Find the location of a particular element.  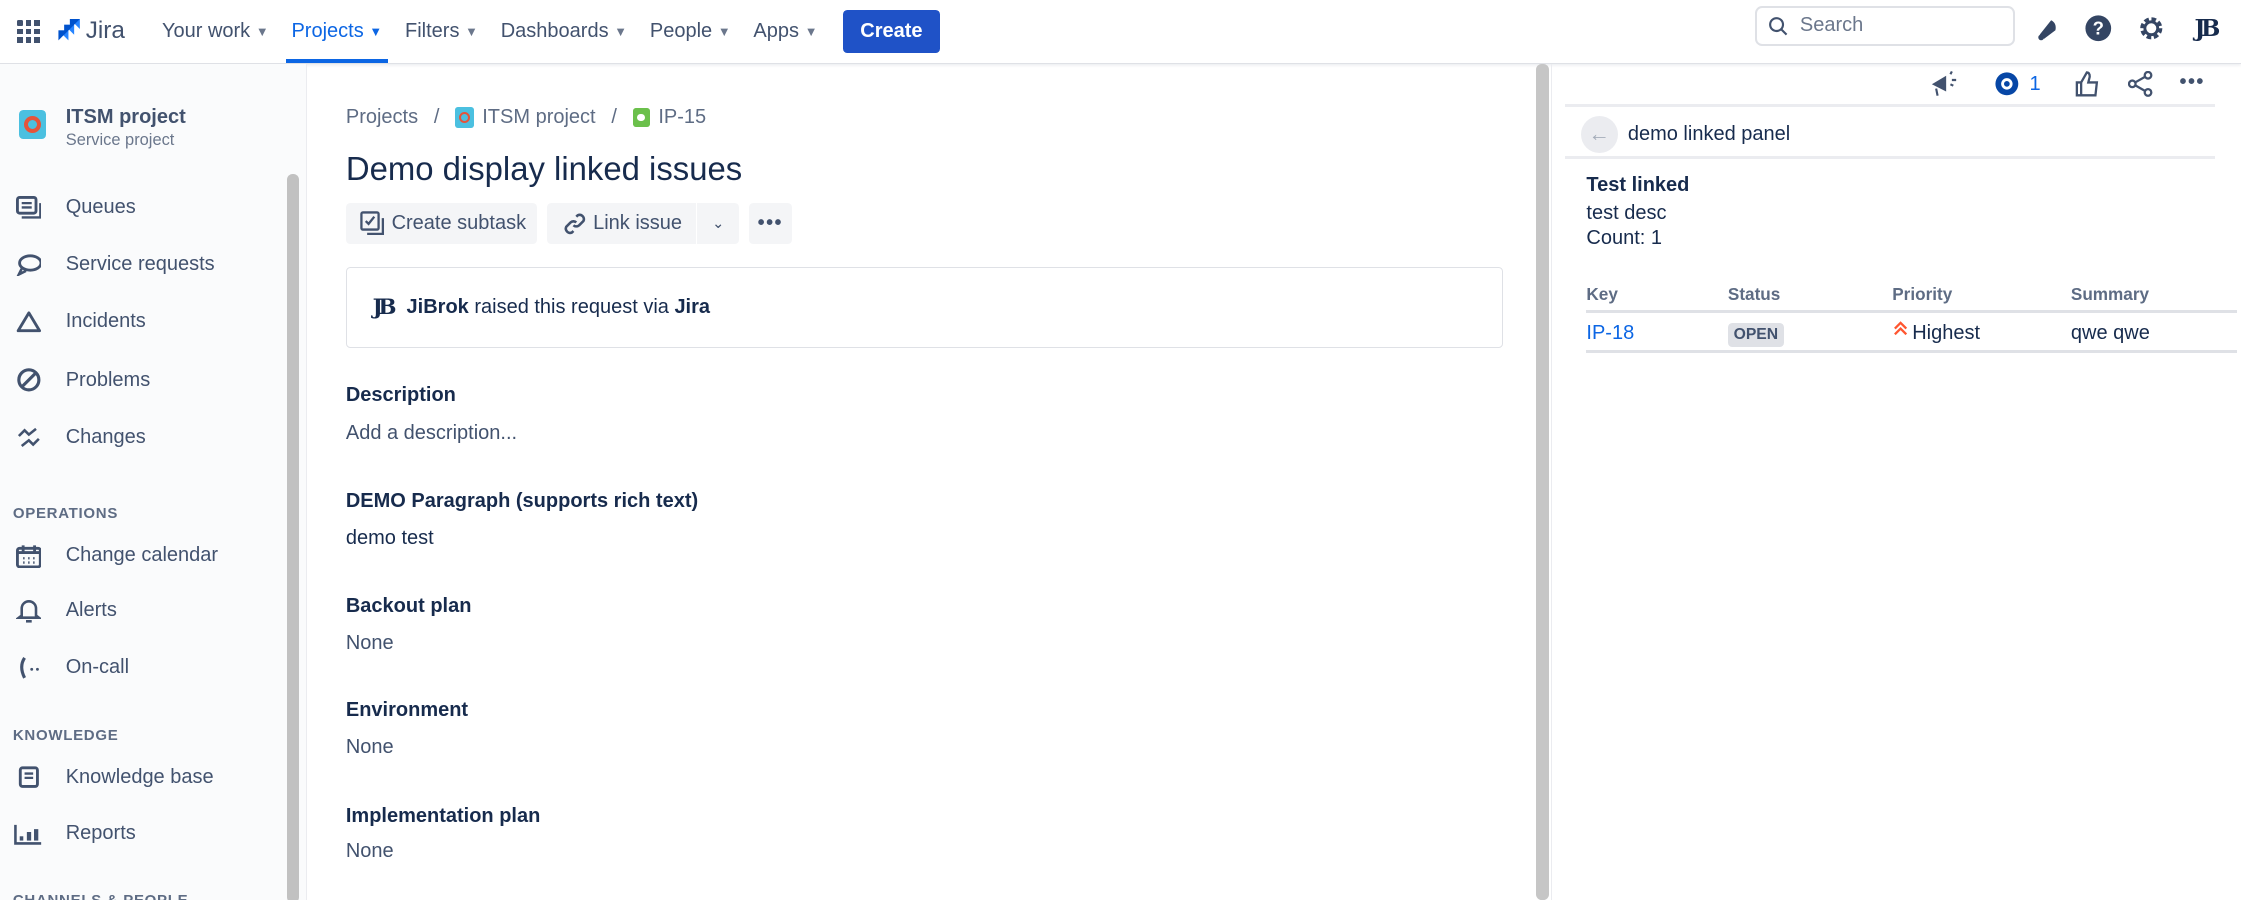

main-scrollbar is located at coordinates (1543, 482).